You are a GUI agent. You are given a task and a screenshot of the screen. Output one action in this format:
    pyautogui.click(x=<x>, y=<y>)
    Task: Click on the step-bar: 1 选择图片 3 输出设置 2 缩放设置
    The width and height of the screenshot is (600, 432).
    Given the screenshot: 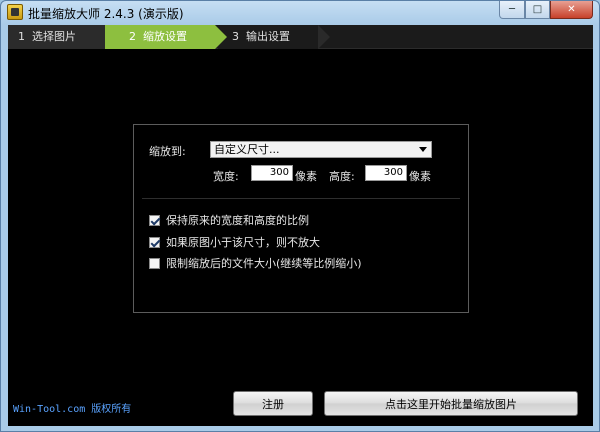 What is the action you would take?
    pyautogui.click(x=300, y=37)
    